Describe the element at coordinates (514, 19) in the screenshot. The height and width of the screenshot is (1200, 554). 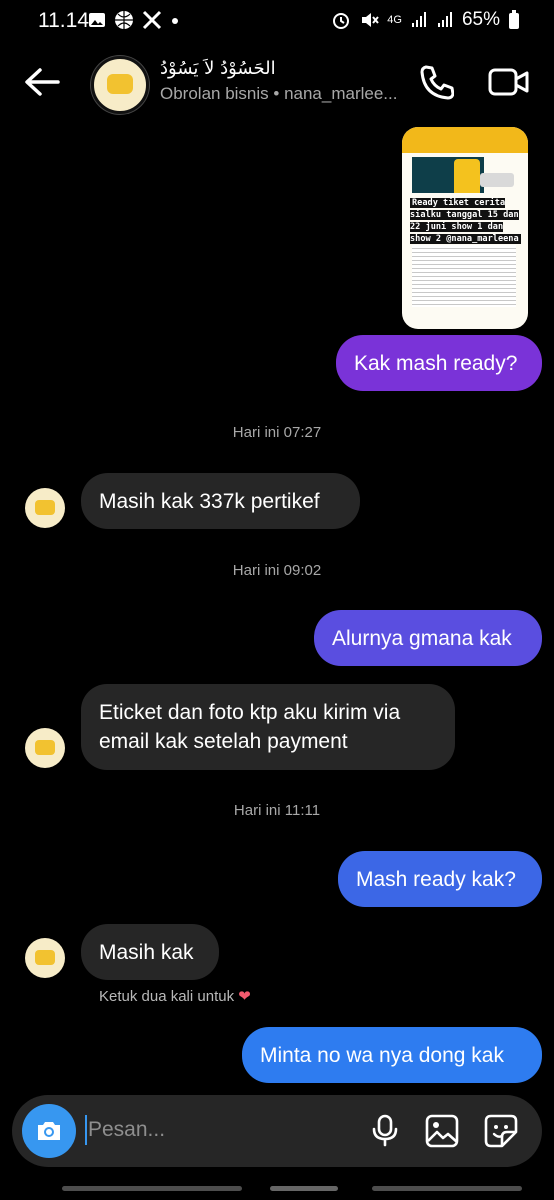
I see `battery-icon` at that location.